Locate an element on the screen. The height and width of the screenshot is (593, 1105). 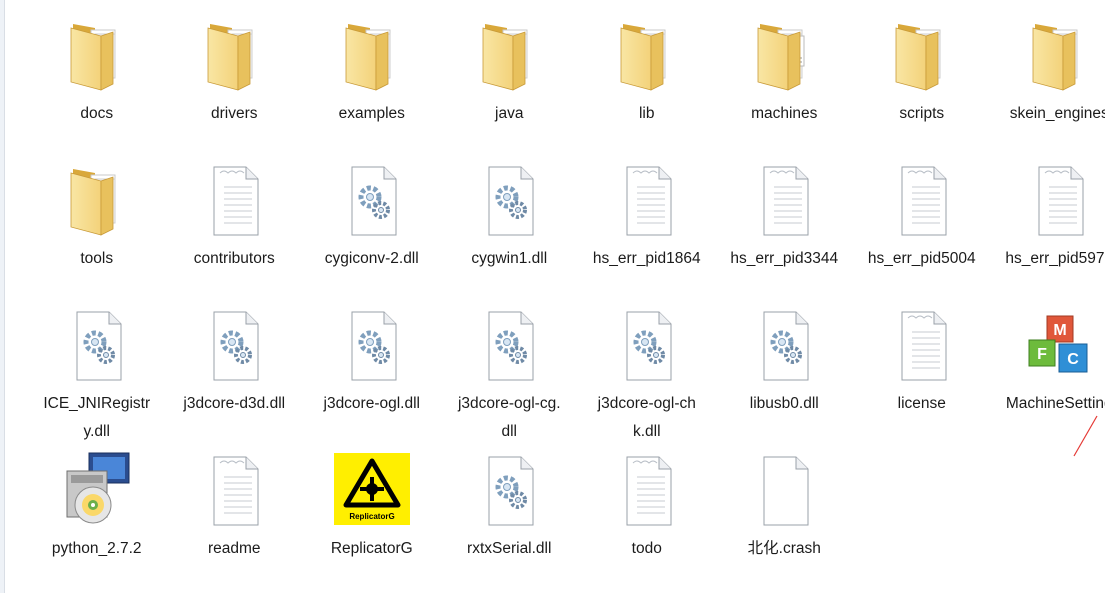
file-item: j3dcore-d3d.dll is located at coordinates (235, 376).